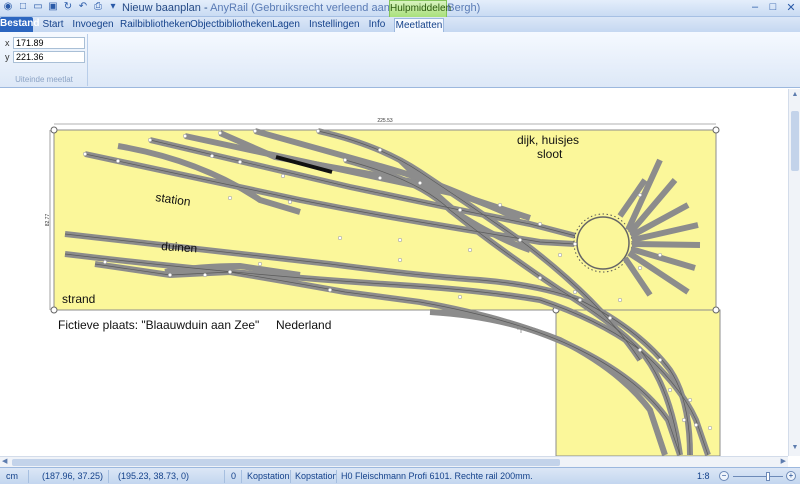 The image size is (800, 484). What do you see at coordinates (231, 25) in the screenshot?
I see `tab-objectbibliotheken: Objectbibliotheken` at bounding box center [231, 25].